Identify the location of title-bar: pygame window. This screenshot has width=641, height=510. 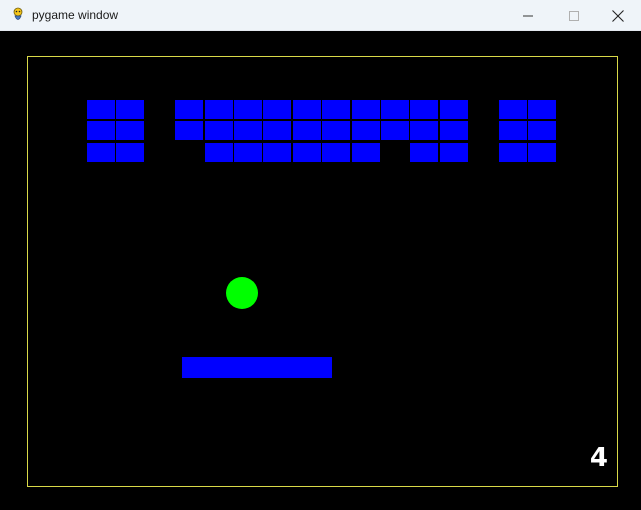
(320, 15).